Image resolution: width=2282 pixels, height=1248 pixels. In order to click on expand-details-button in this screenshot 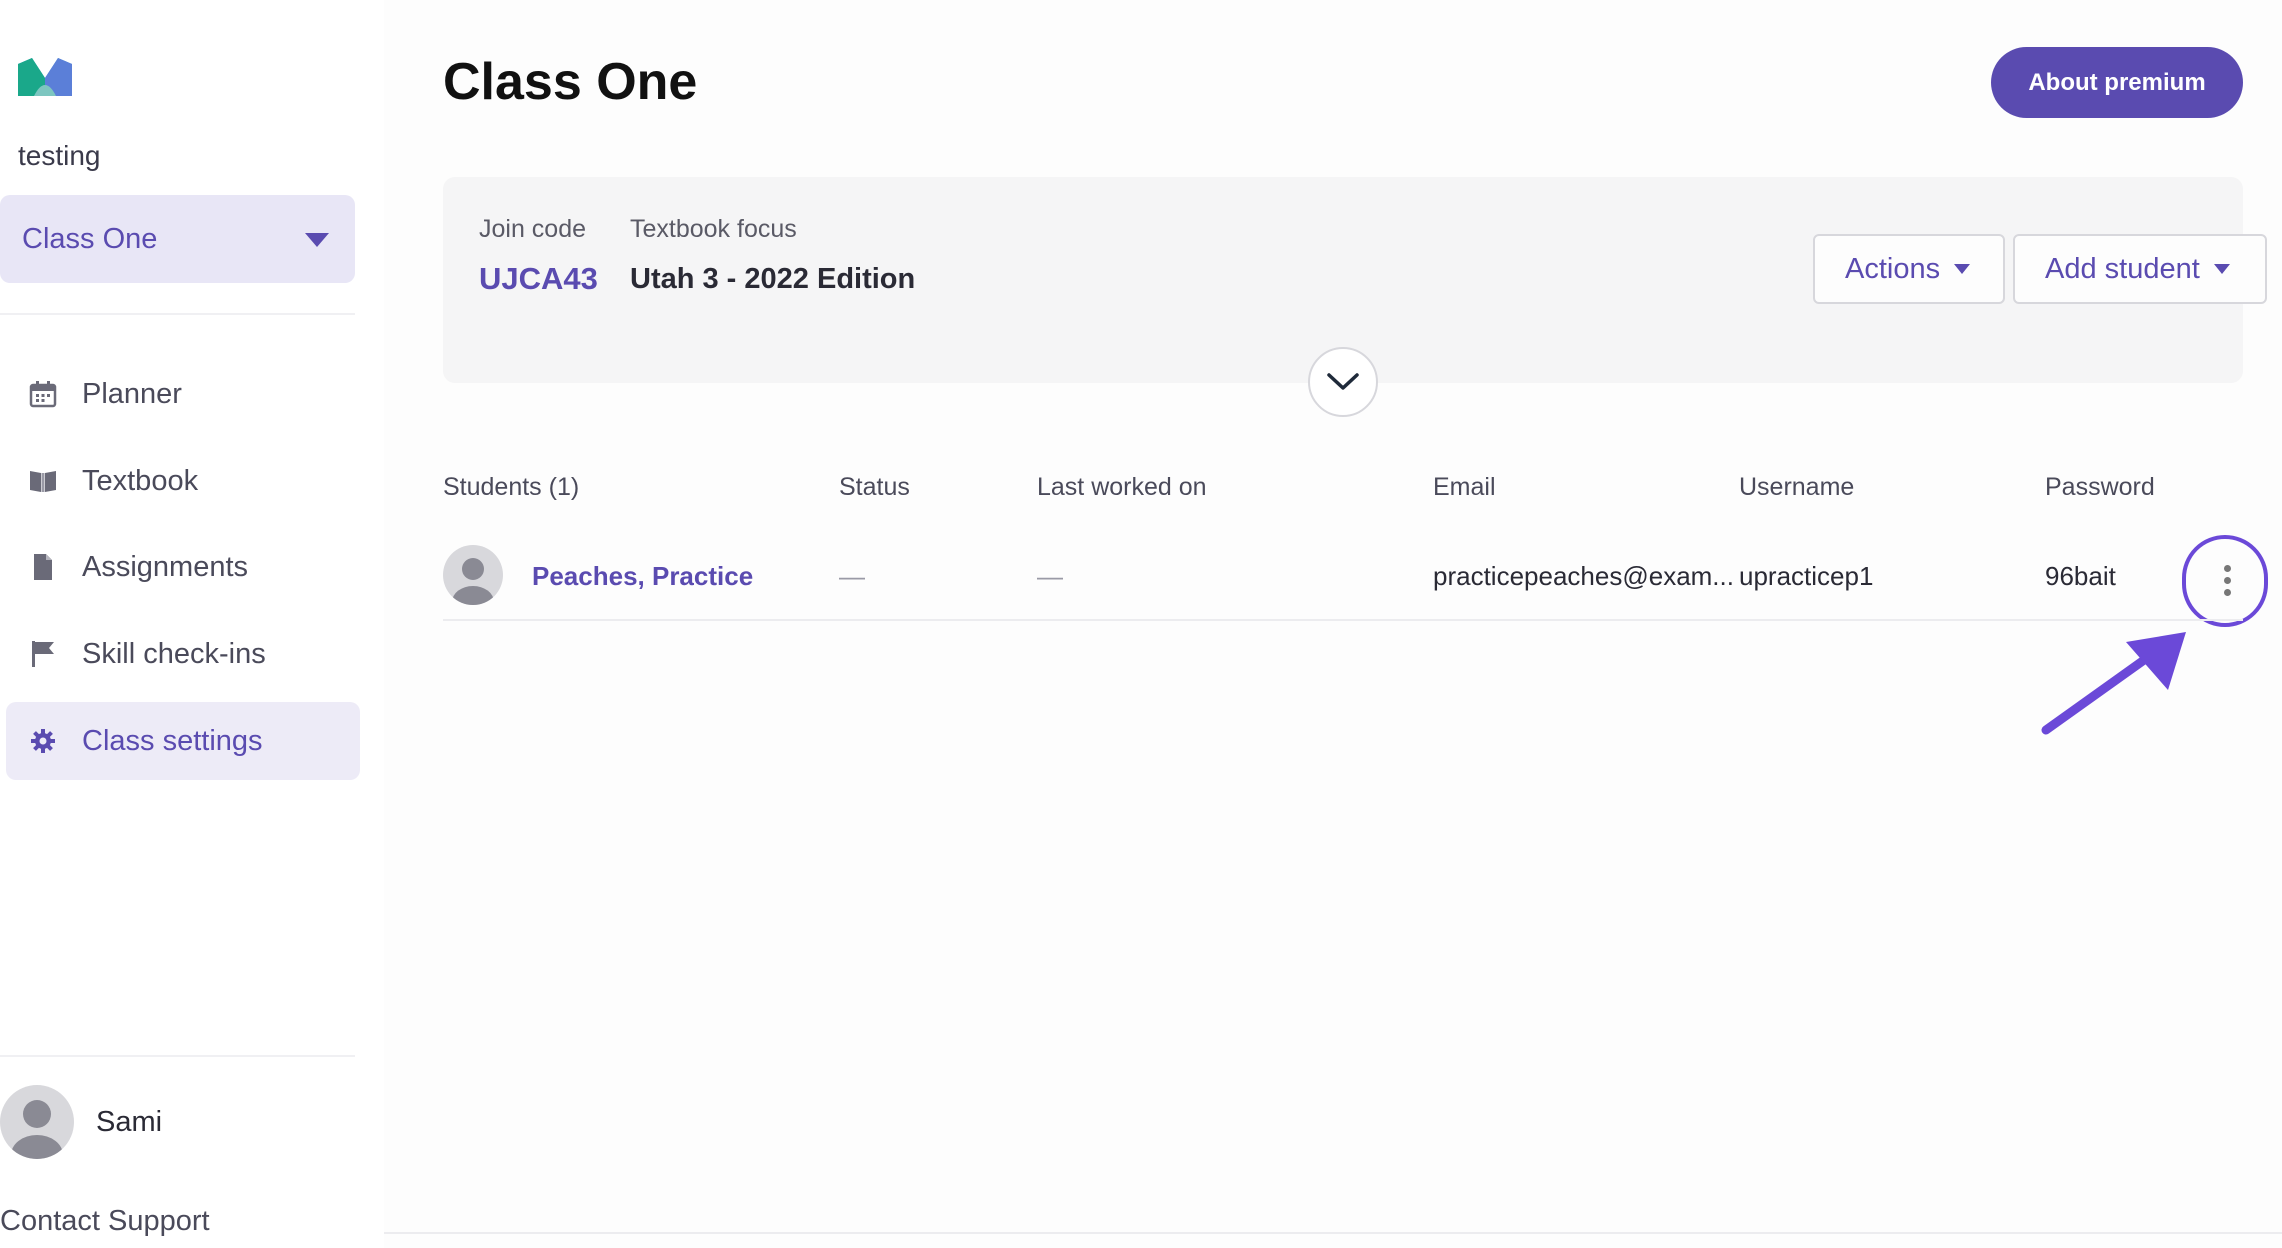, I will do `click(1343, 382)`.